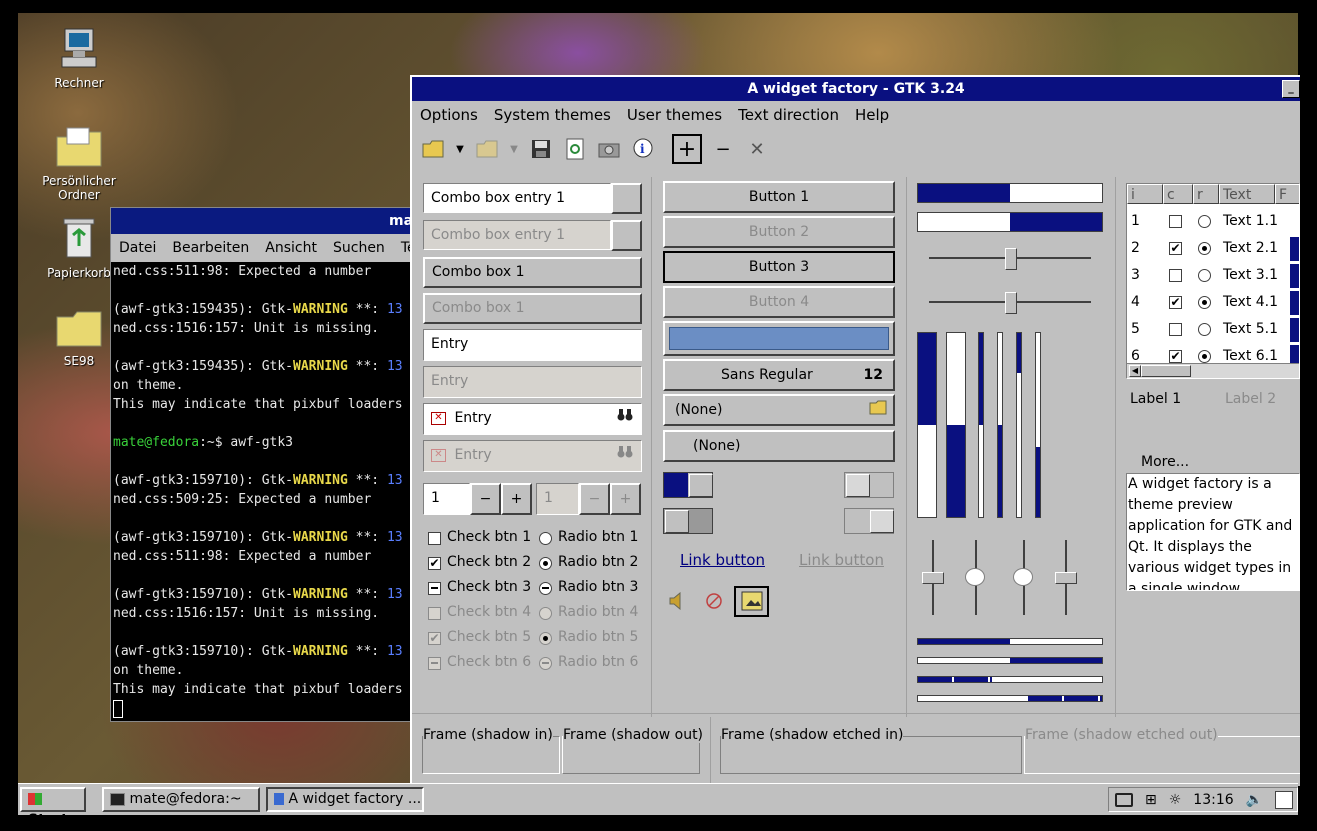 This screenshot has width=1317, height=831. Describe the element at coordinates (1213, 275) in the screenshot. I see `tree-row: 3 Text 3.1` at that location.